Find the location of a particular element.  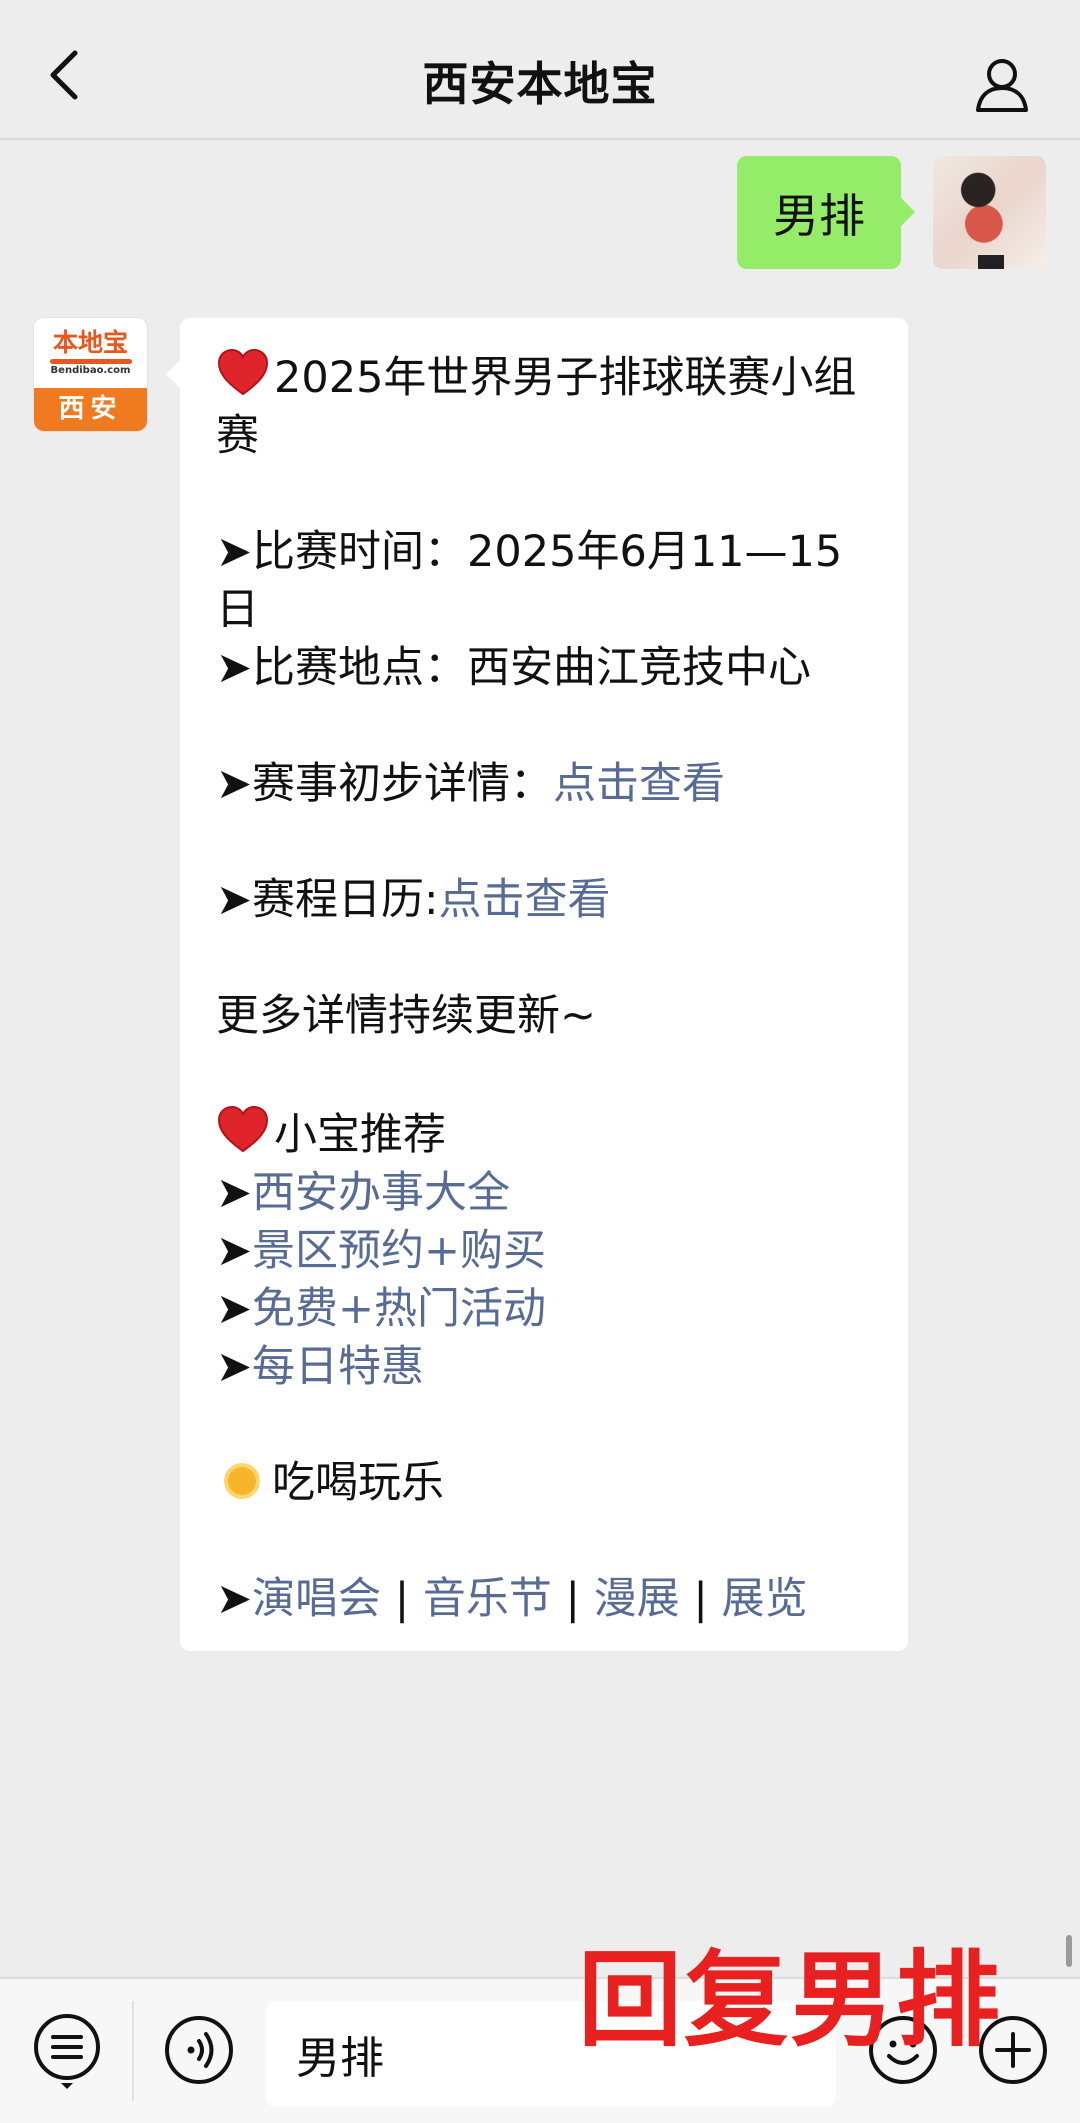

comic-expo-link: 漫展 is located at coordinates (637, 1599).